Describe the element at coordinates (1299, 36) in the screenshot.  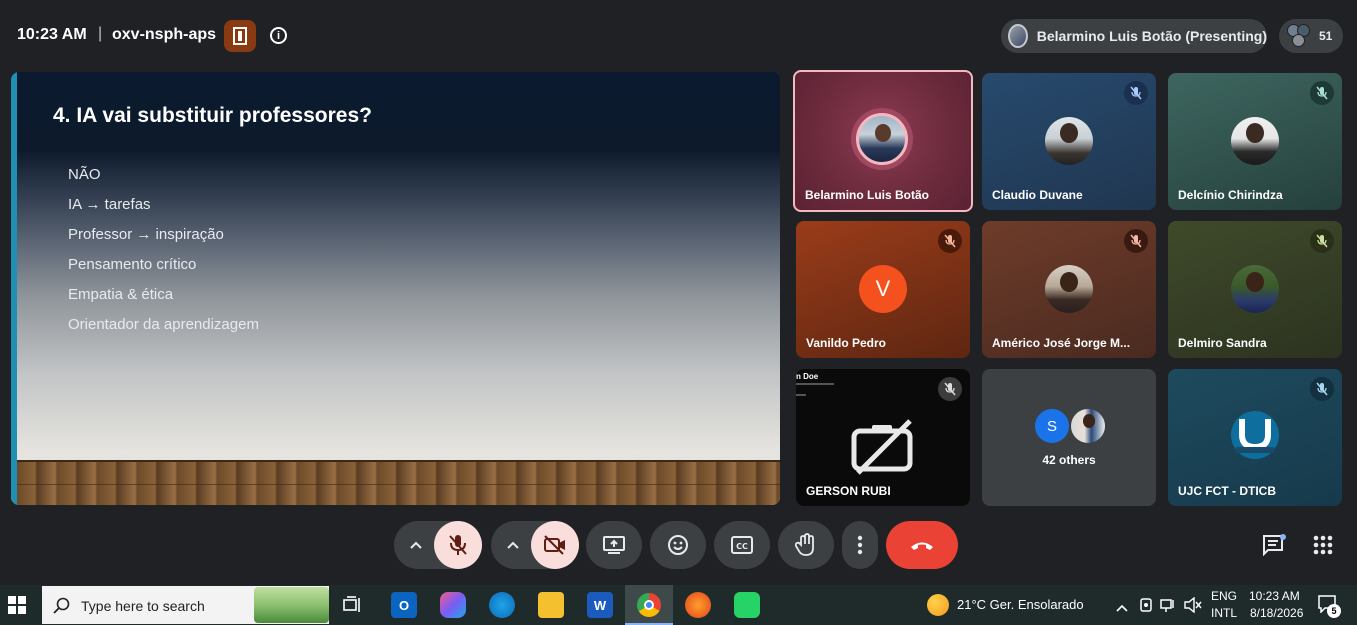
I see `people-avatars-icon` at that location.